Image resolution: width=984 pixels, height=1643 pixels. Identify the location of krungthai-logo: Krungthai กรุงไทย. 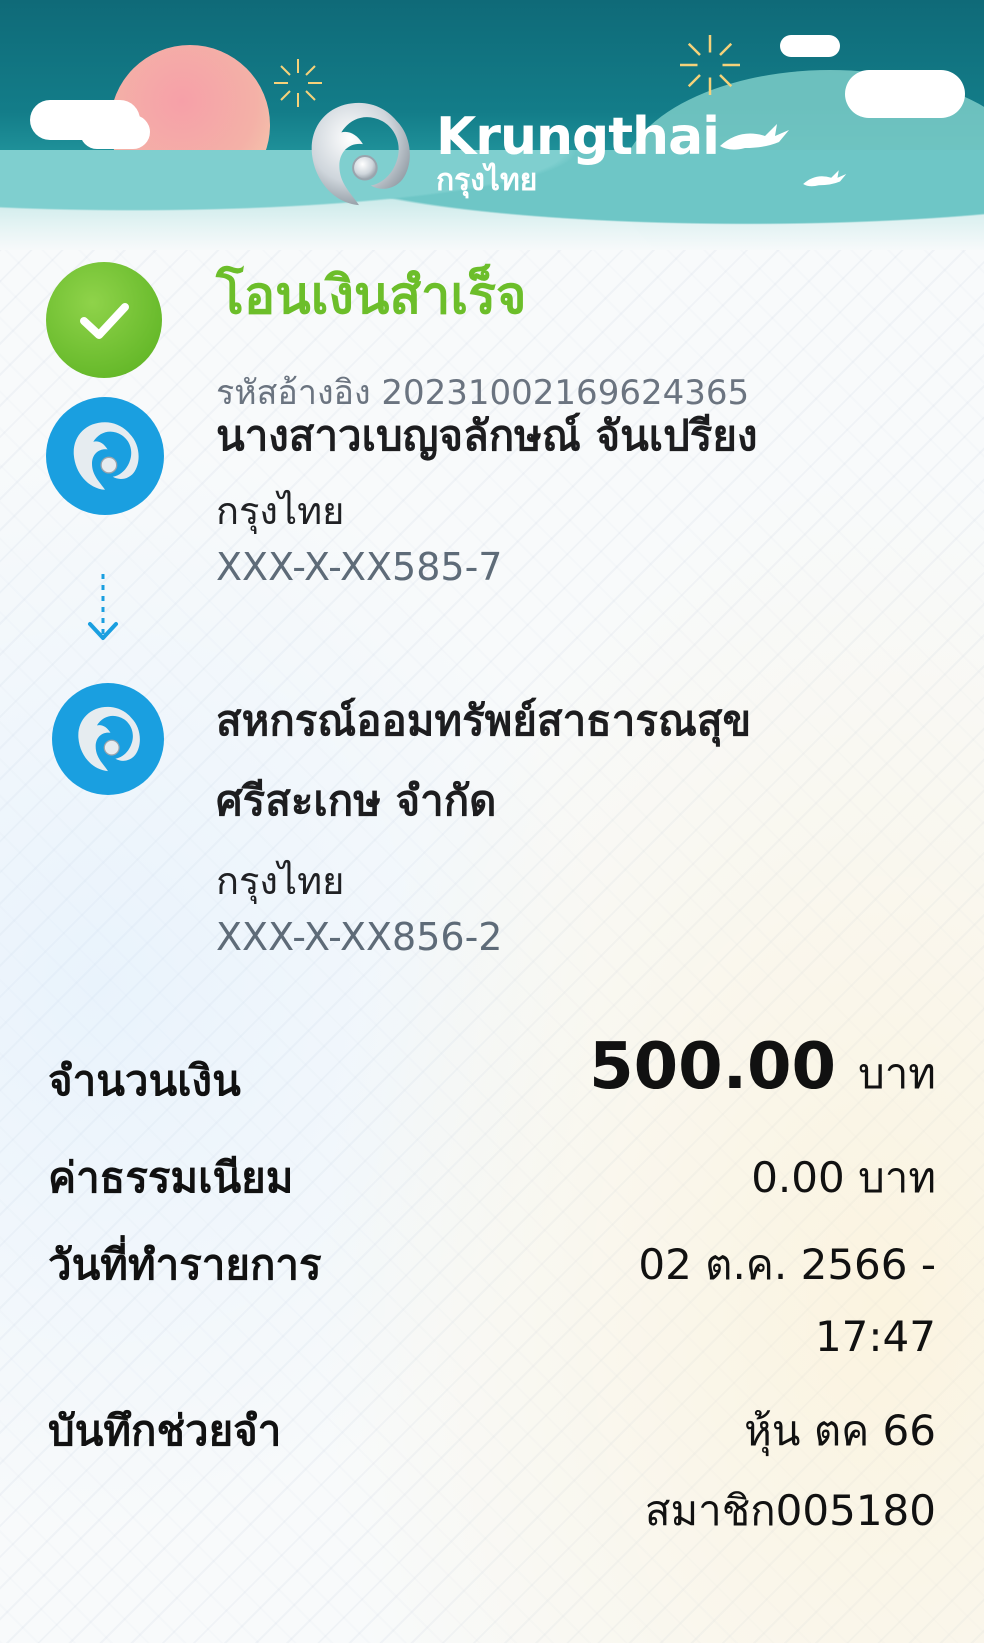
(510, 154).